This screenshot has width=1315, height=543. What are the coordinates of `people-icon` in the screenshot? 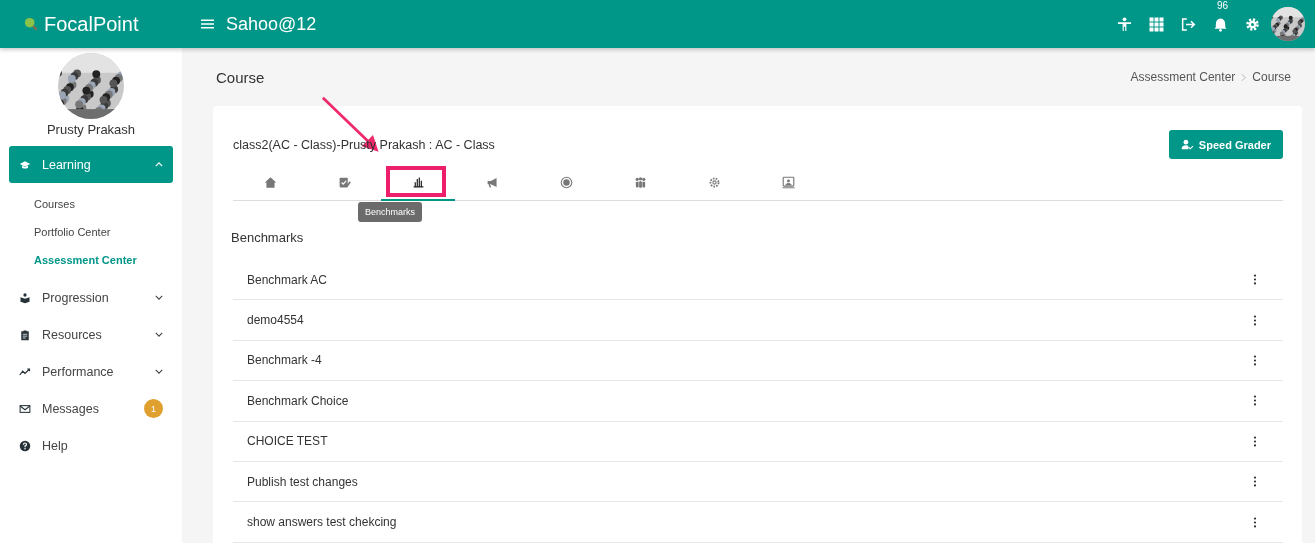 It's located at (640, 182).